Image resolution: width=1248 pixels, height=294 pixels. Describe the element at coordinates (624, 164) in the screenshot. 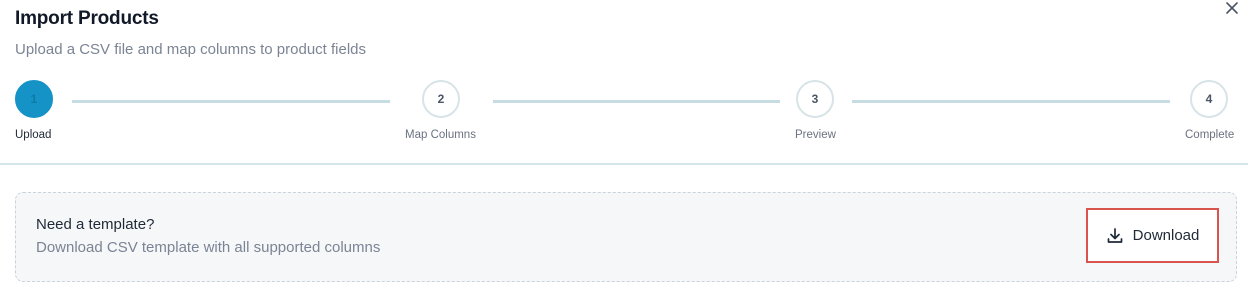

I see `header-divider` at that location.